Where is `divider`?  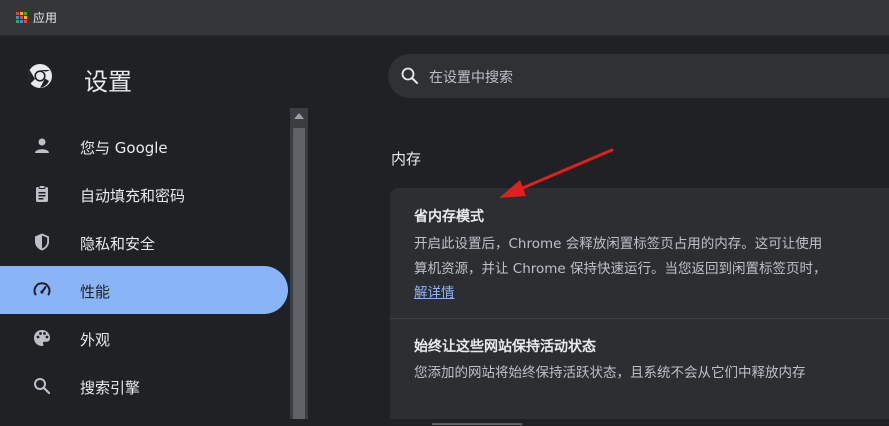
divider is located at coordinates (639, 318).